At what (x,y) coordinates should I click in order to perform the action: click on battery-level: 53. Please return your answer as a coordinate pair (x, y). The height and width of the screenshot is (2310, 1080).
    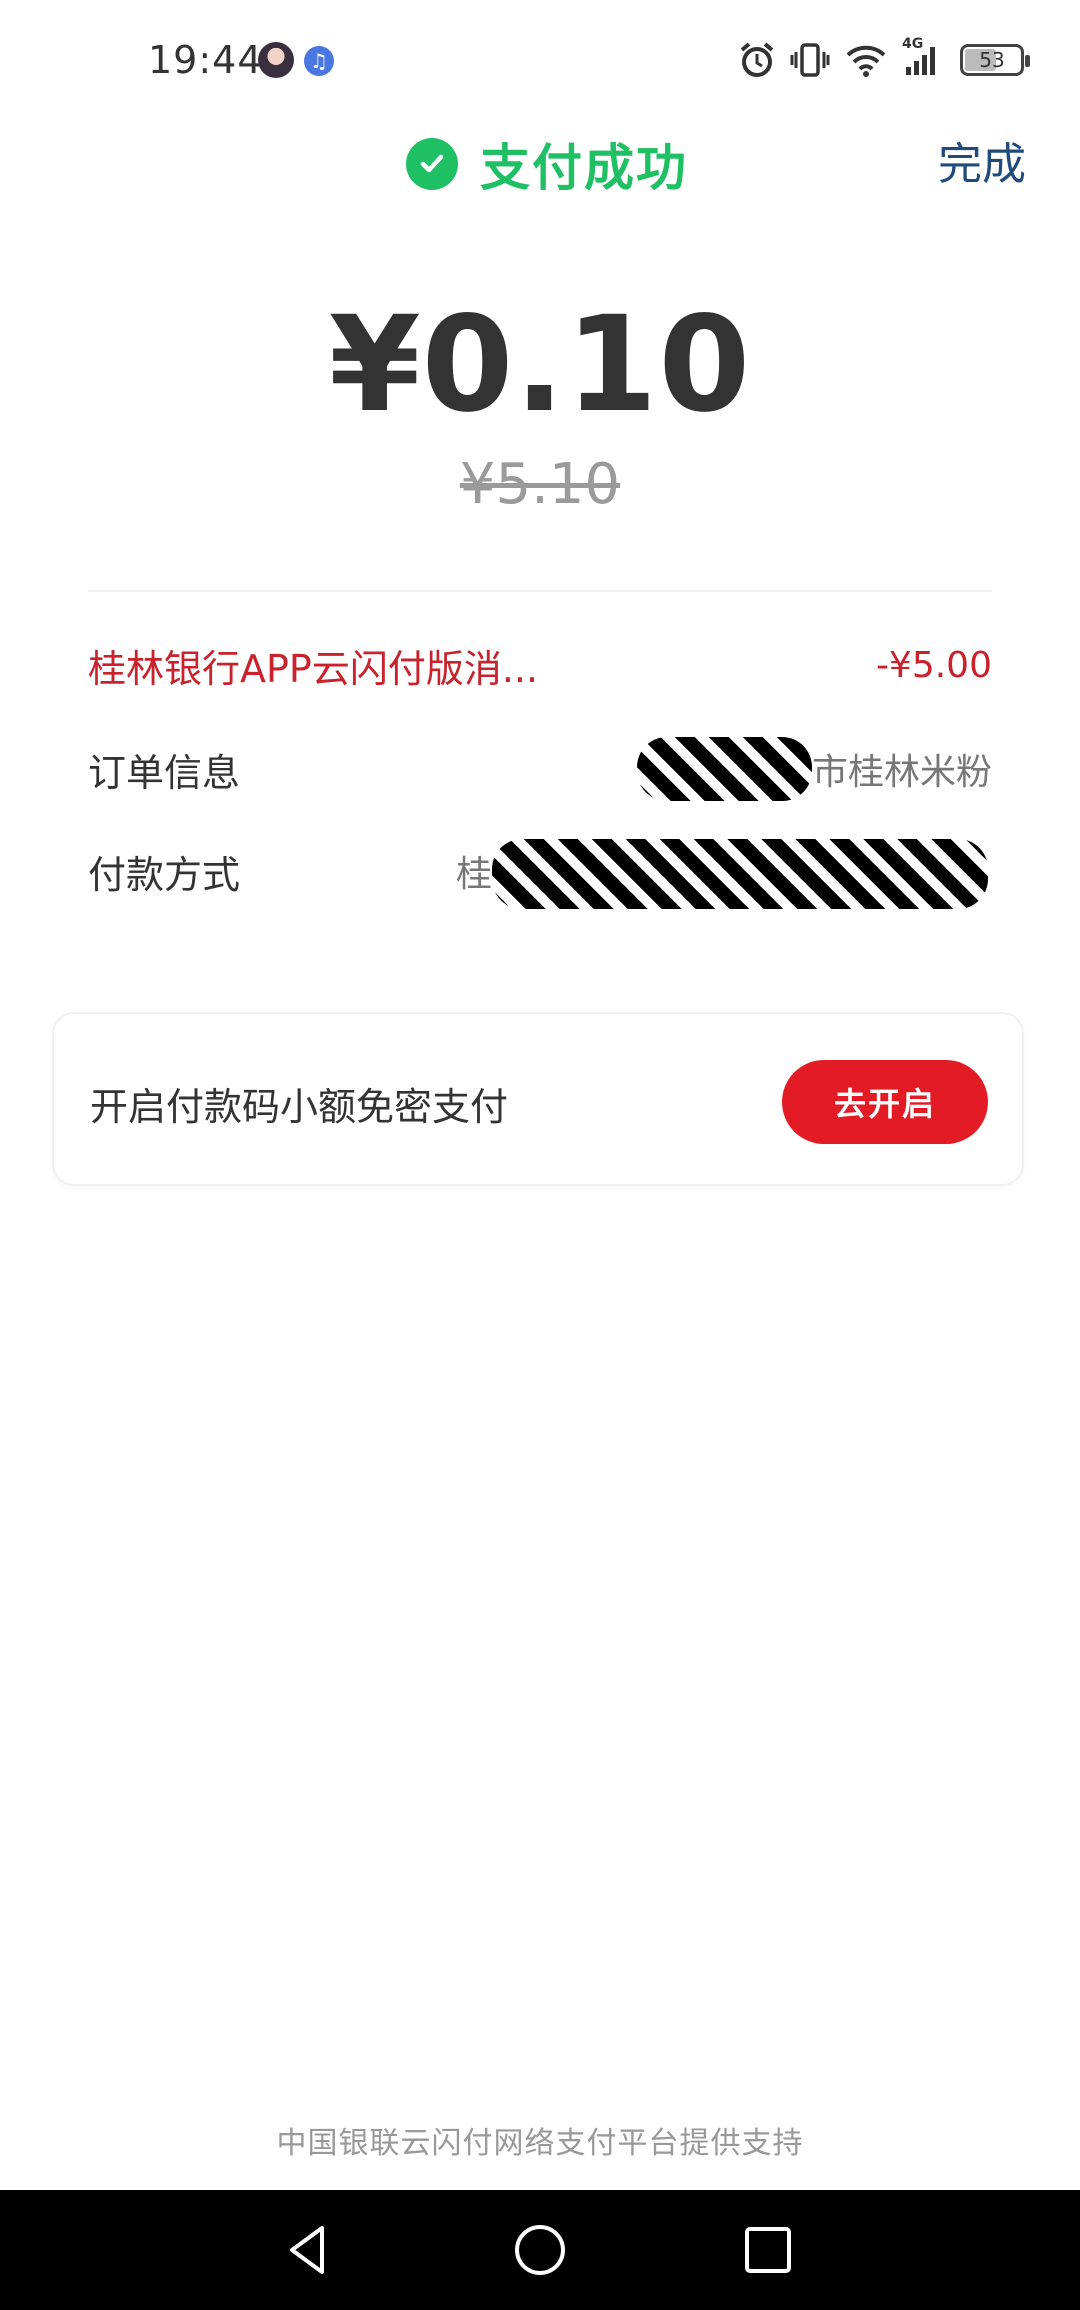
    Looking at the image, I should click on (992, 60).